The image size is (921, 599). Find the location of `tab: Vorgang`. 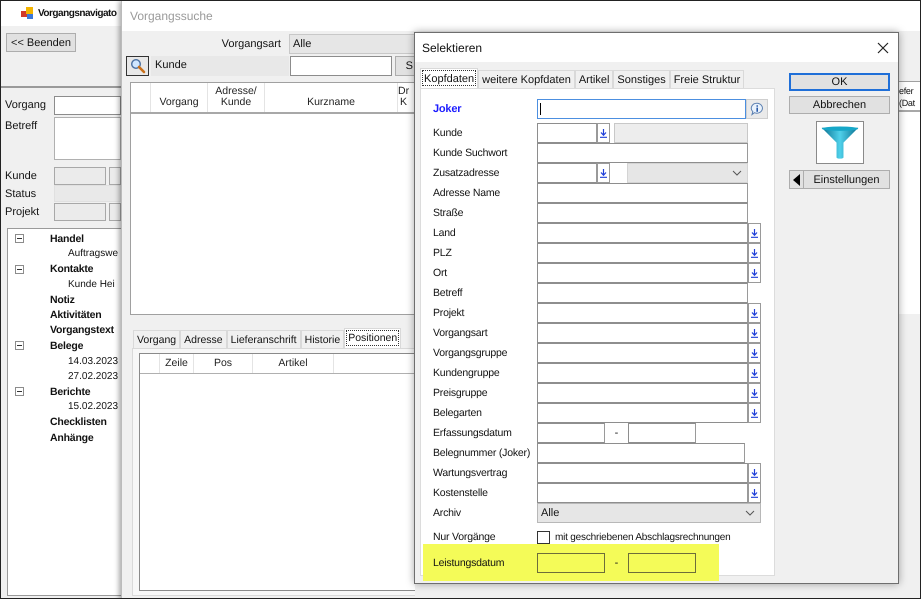

tab: Vorgang is located at coordinates (156, 339).